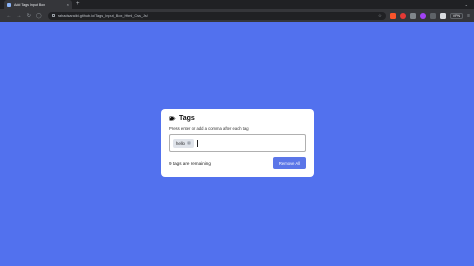 Image resolution: width=474 pixels, height=266 pixels. Describe the element at coordinates (237, 163) in the screenshot. I see `card-footer: 9 tags are remaining Remove All` at that location.